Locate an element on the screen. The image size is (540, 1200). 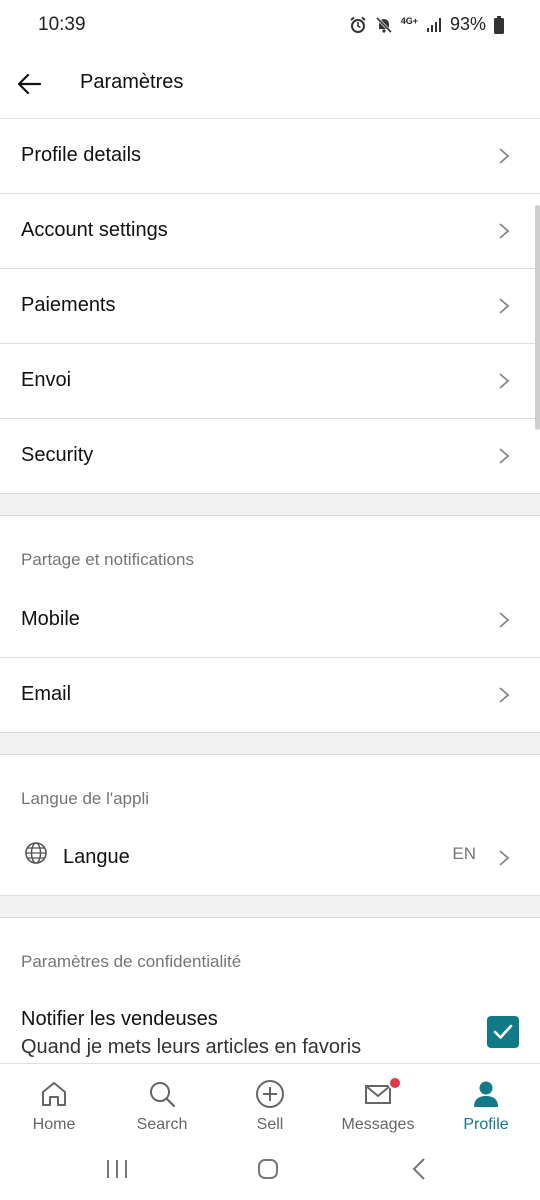
row-label: Envoi is located at coordinates (46, 380).